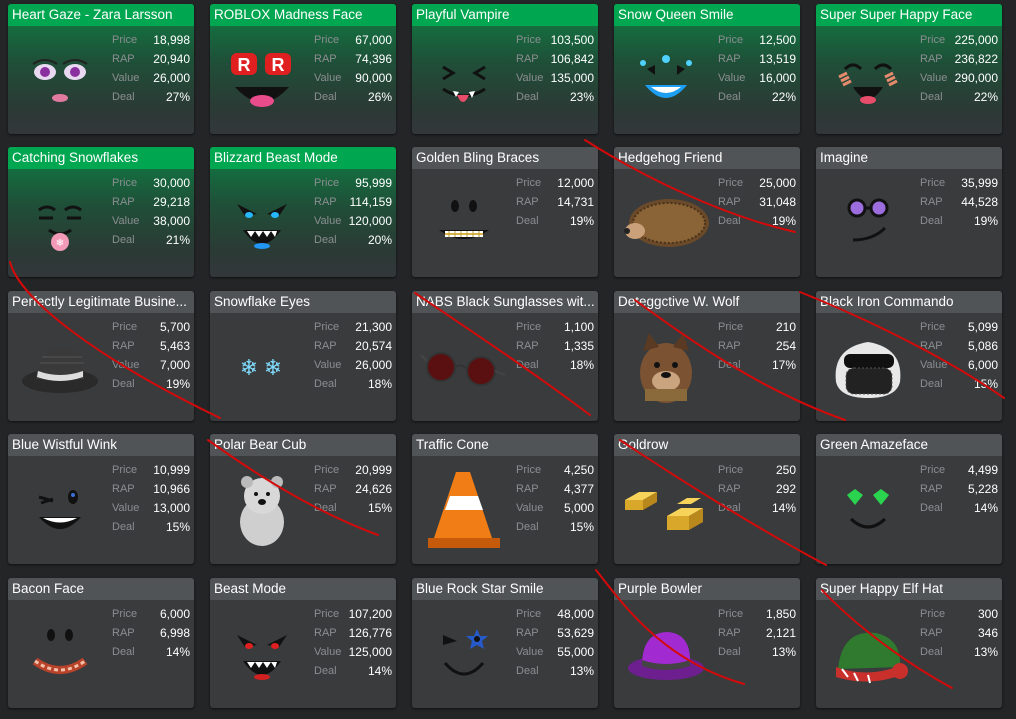 This screenshot has width=1016, height=719. What do you see at coordinates (303, 158) in the screenshot?
I see `item-title: Blizzard Beast Mode` at bounding box center [303, 158].